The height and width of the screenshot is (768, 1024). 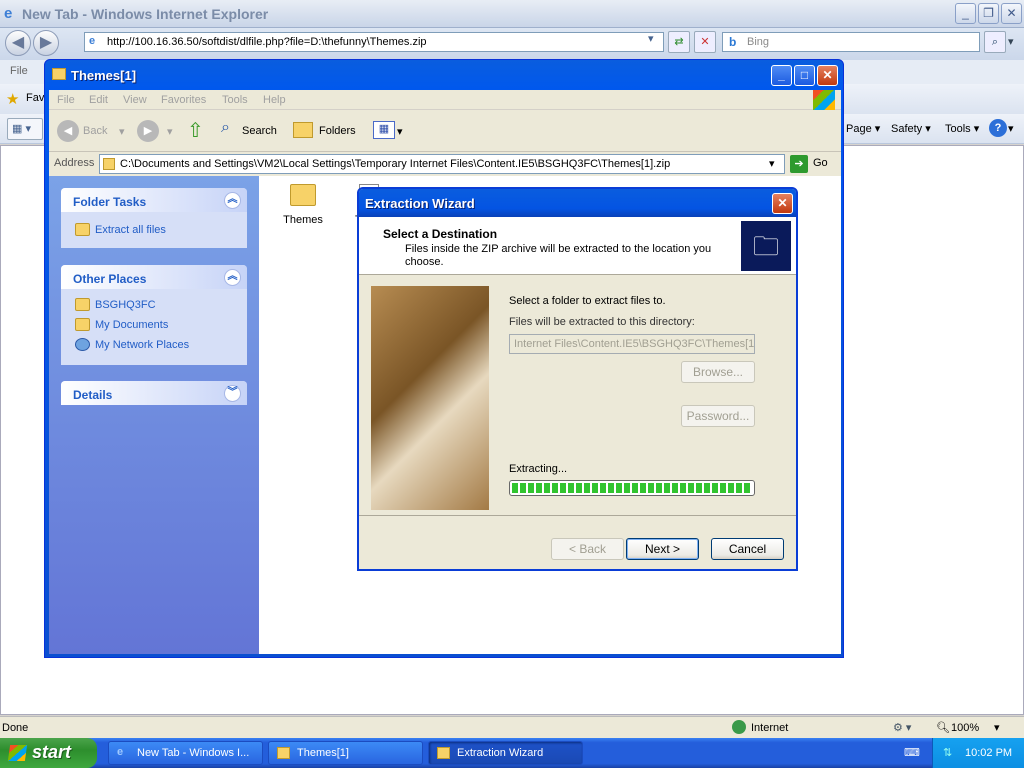 I want to click on safety-menu: Safety ▾, so click(x=911, y=128).